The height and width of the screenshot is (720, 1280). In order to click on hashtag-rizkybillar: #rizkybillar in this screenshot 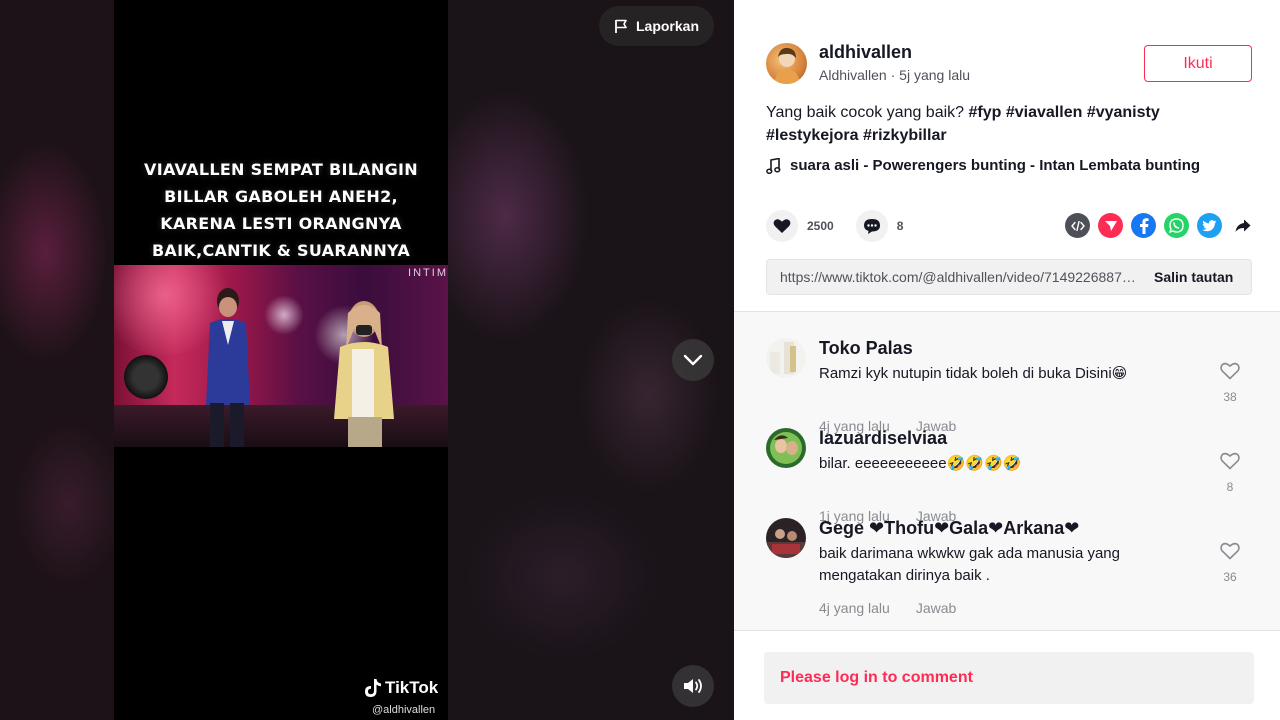, I will do `click(905, 135)`.